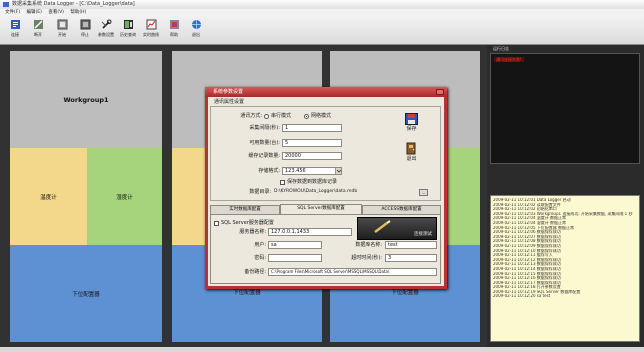 This screenshot has width=644, height=352. What do you see at coordinates (321, 209) in the screenshot?
I see `tab-sqlserver-db: SQL Server数据库配置` at bounding box center [321, 209].